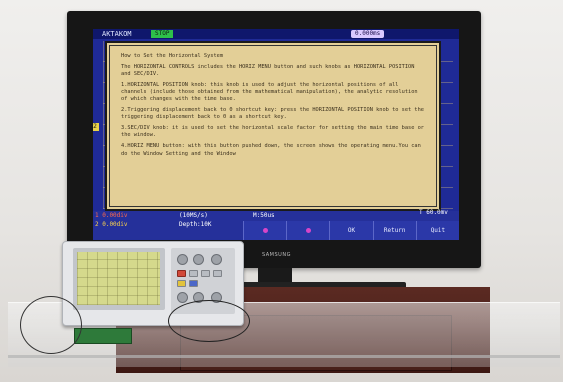  Describe the element at coordinates (394, 230) in the screenshot. I see `return-button: Return` at that location.